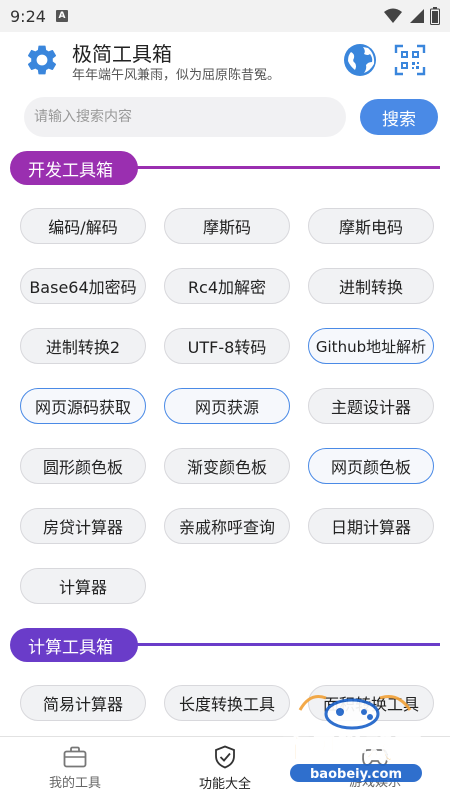 The height and width of the screenshot is (800, 450). Describe the element at coordinates (83, 466) in the screenshot. I see `tool-circle-palette: 圆形颜色板` at that location.